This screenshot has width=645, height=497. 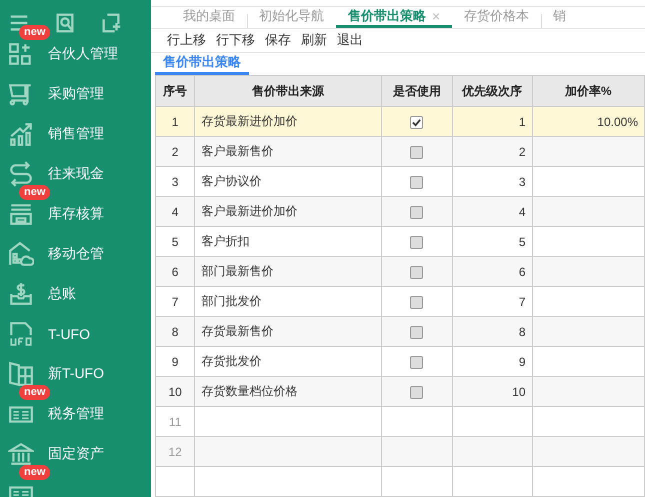 I want to click on check-icon, so click(x=417, y=122).